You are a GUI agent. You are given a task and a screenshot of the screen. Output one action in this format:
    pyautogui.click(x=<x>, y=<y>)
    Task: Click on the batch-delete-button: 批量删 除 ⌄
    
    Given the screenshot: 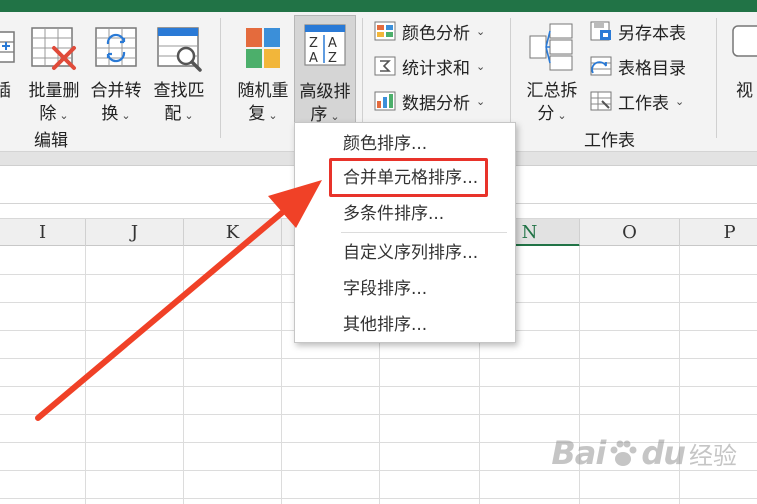 What is the action you would take?
    pyautogui.click(x=54, y=74)
    